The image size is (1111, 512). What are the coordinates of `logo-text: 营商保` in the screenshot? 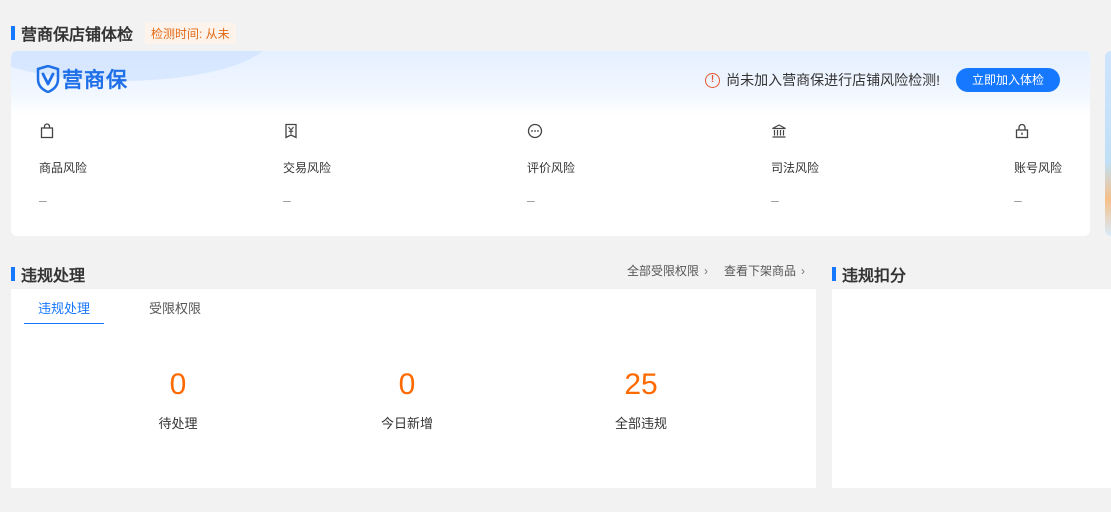 It's located at (95, 80).